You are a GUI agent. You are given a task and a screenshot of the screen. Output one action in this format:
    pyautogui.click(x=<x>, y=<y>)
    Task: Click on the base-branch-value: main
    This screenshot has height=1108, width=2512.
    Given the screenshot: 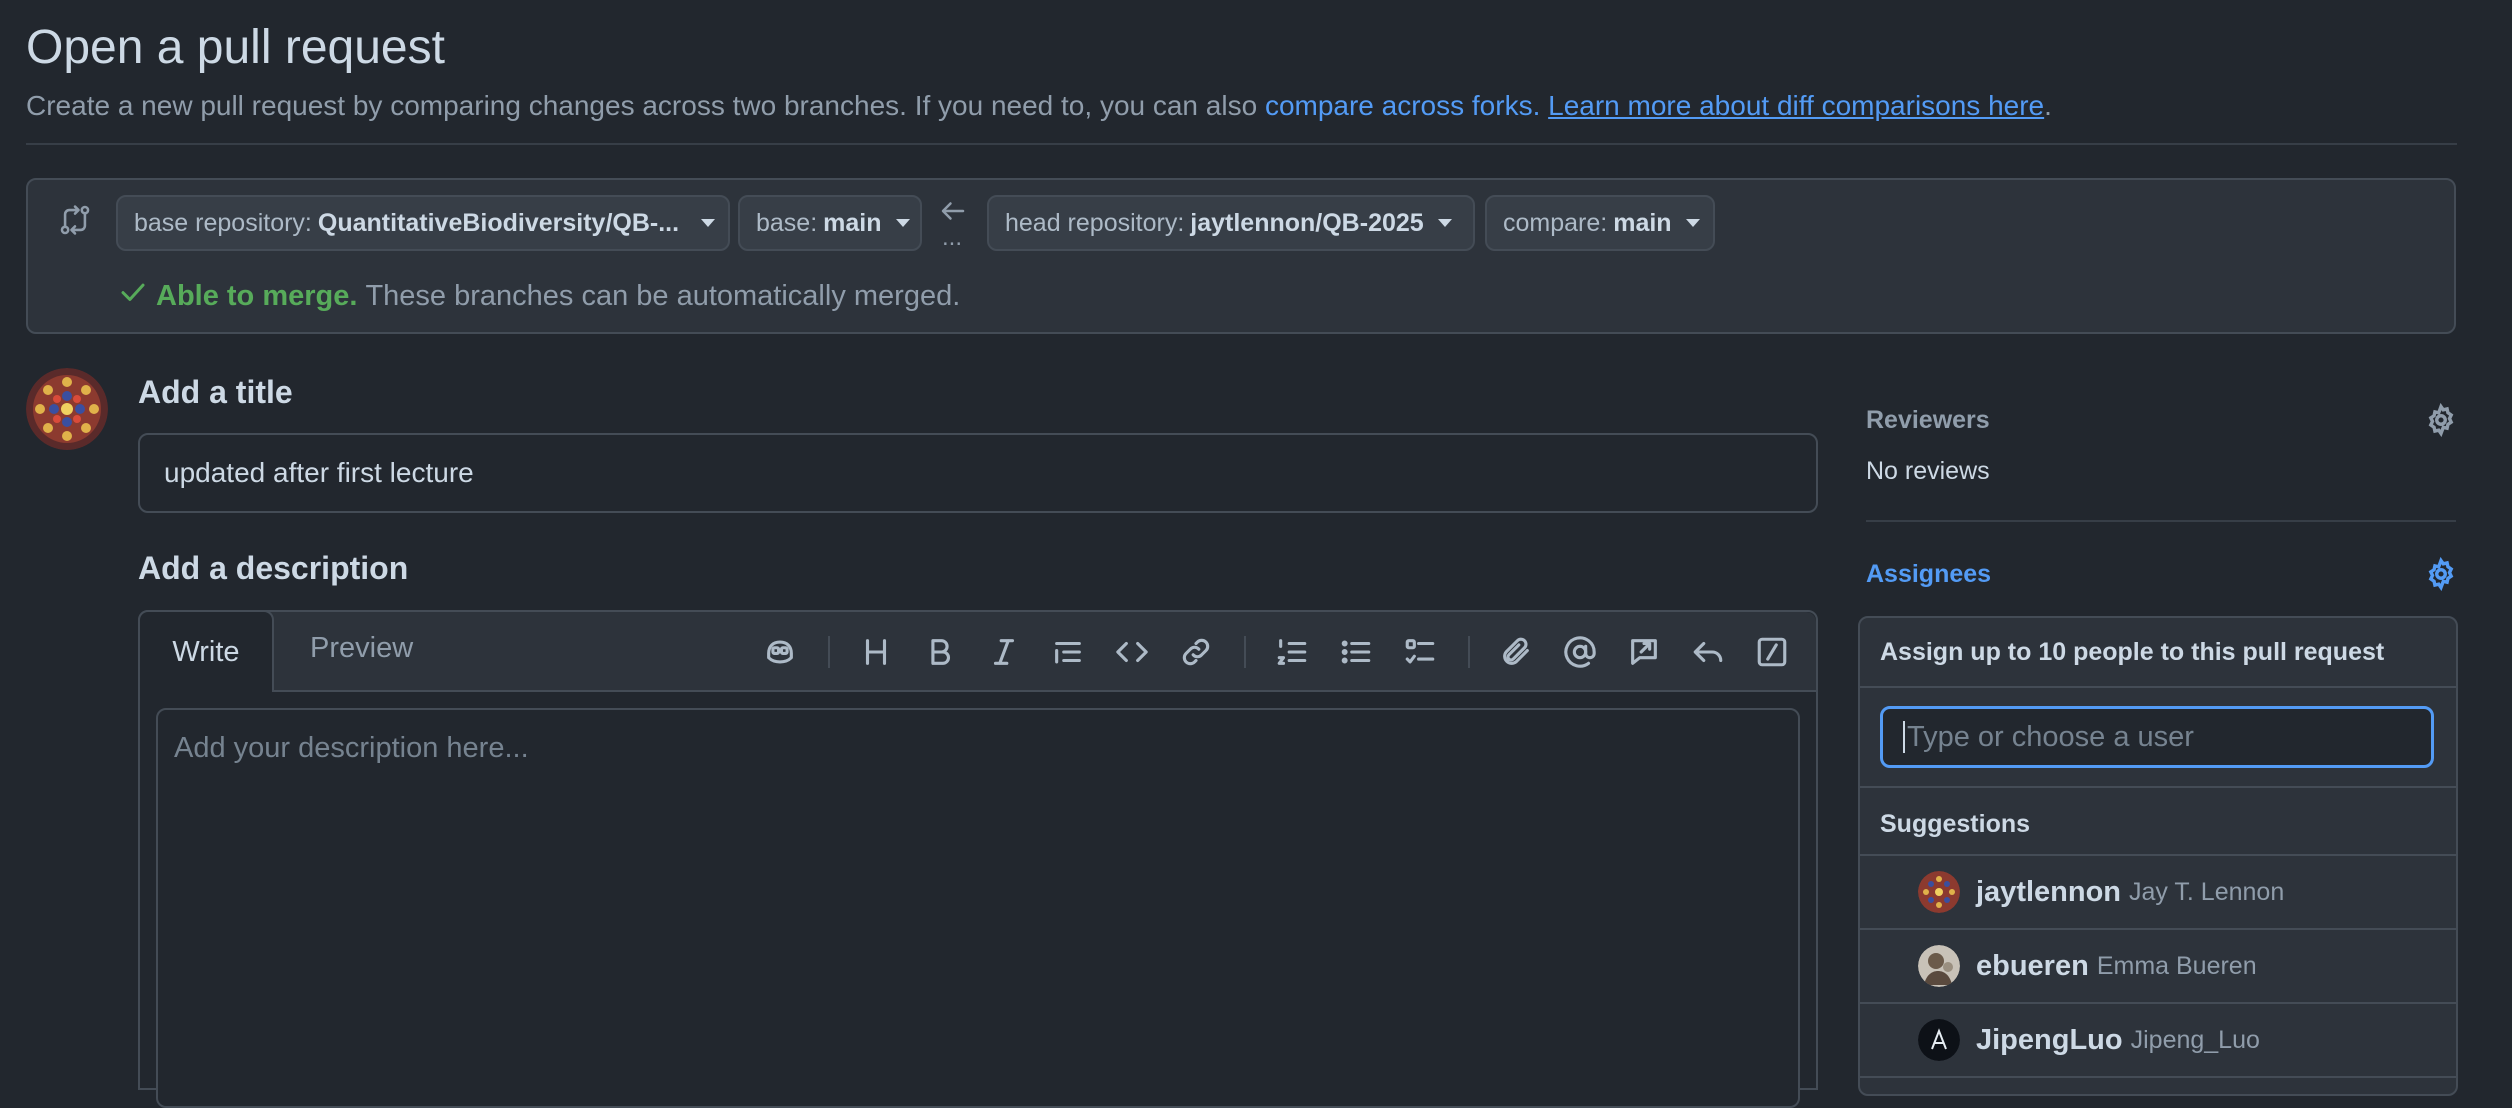 What is the action you would take?
    pyautogui.click(x=852, y=222)
    